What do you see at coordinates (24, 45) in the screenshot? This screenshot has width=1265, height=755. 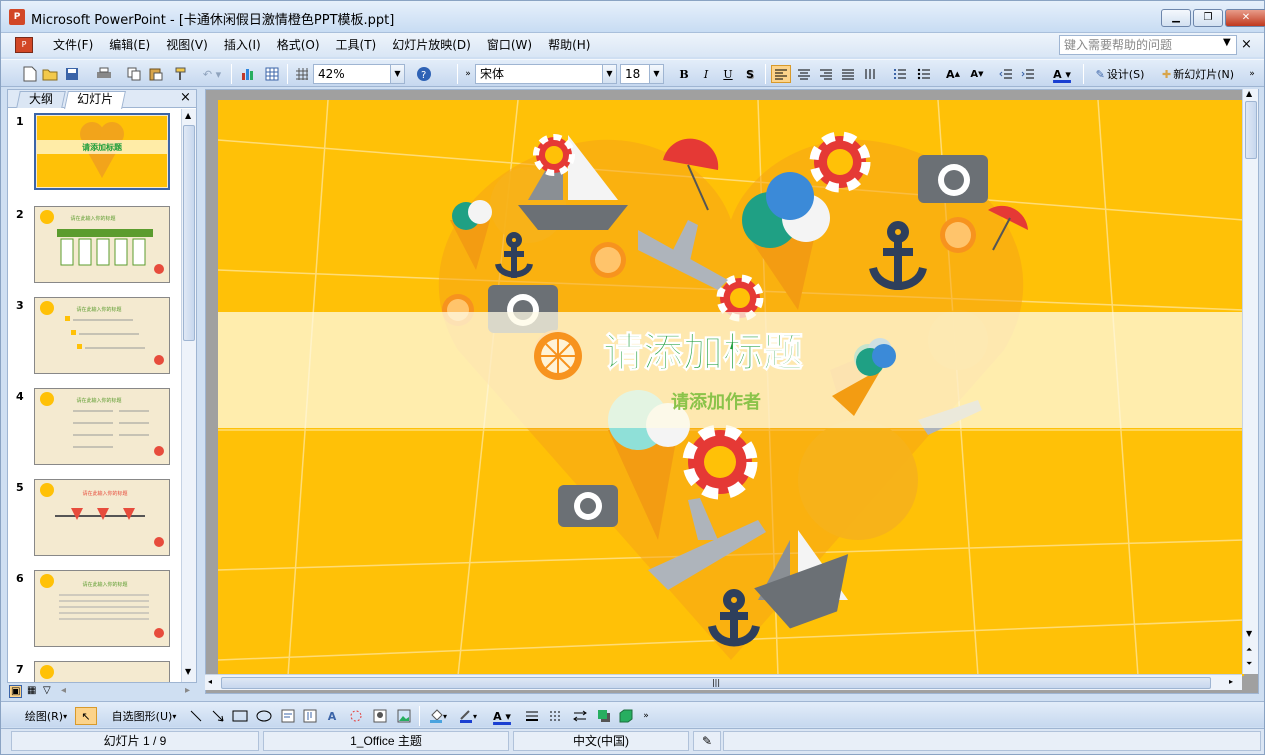 I see `document-icon: P` at bounding box center [24, 45].